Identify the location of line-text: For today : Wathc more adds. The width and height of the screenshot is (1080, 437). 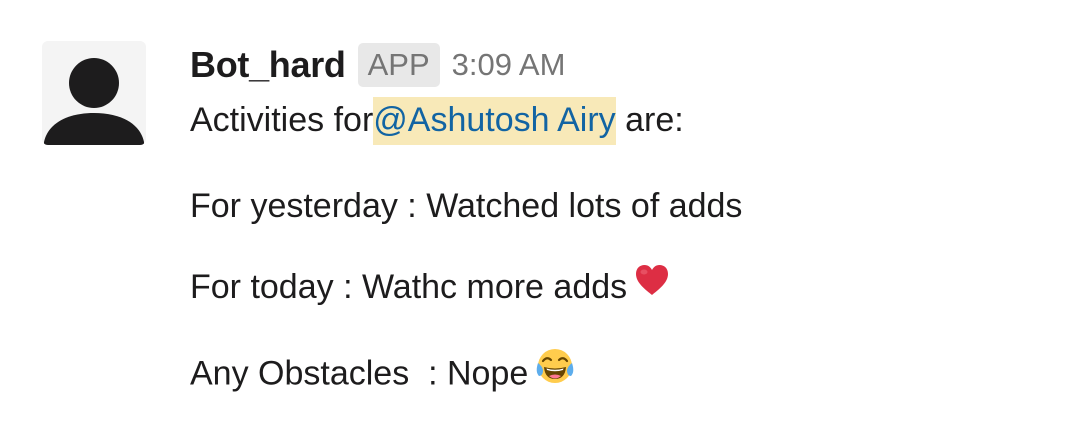
(409, 287).